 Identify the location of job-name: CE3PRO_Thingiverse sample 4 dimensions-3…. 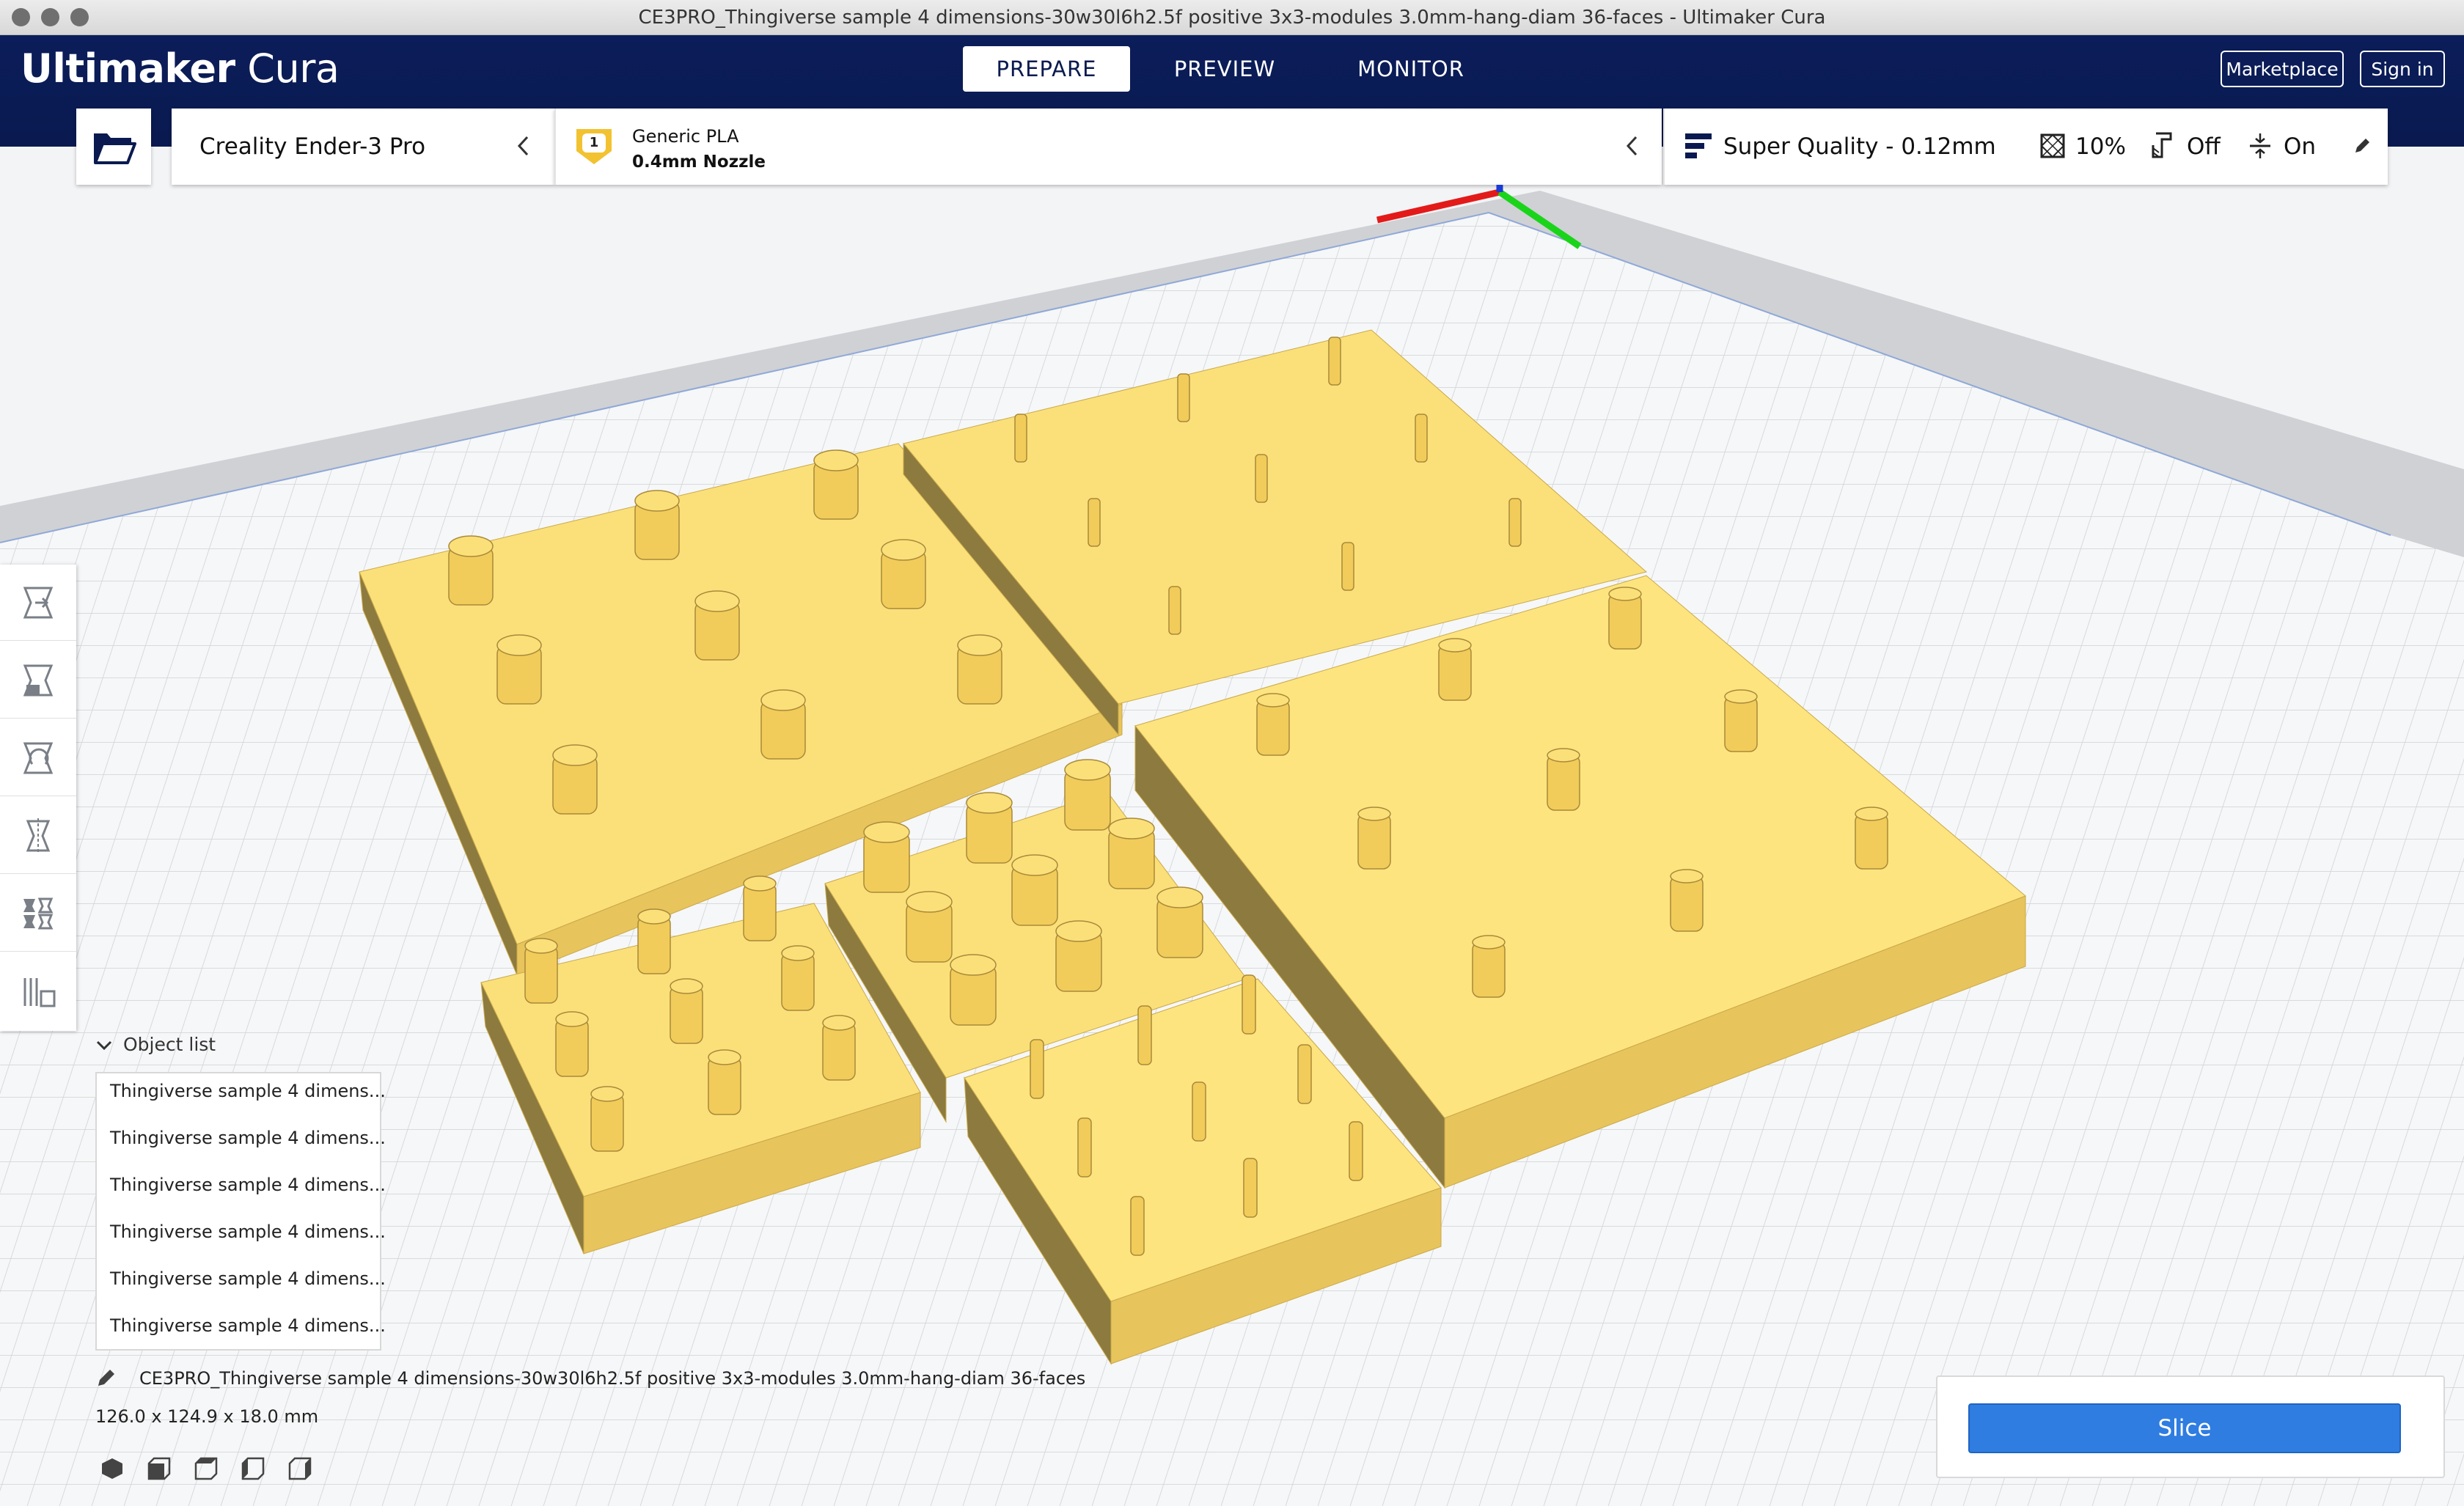
(612, 1378).